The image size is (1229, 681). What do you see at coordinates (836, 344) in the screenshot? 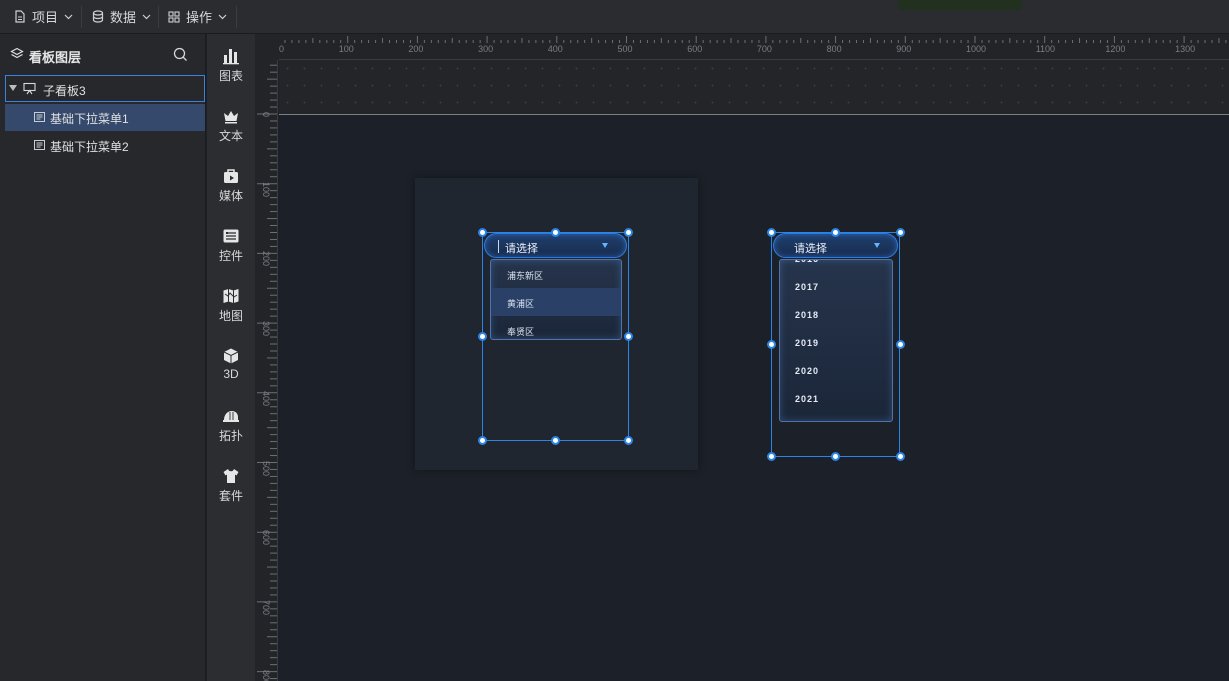
I see `dropdown-2-option: 2019` at bounding box center [836, 344].